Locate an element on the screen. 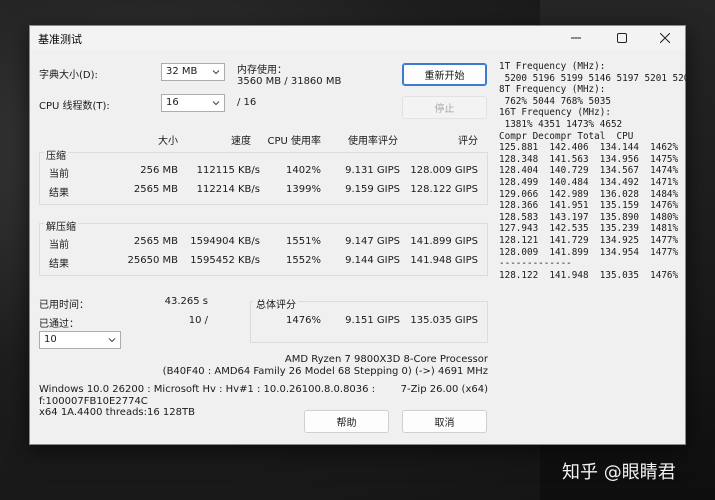  log-line: 128.009 141.899 134.954 1477% is located at coordinates (589, 252).